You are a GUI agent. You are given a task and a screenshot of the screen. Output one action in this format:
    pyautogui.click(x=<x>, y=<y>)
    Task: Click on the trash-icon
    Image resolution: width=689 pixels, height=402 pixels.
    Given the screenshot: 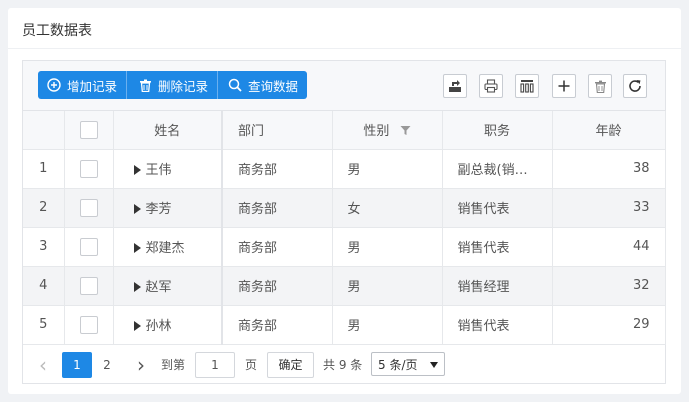 What is the action you would take?
    pyautogui.click(x=146, y=85)
    